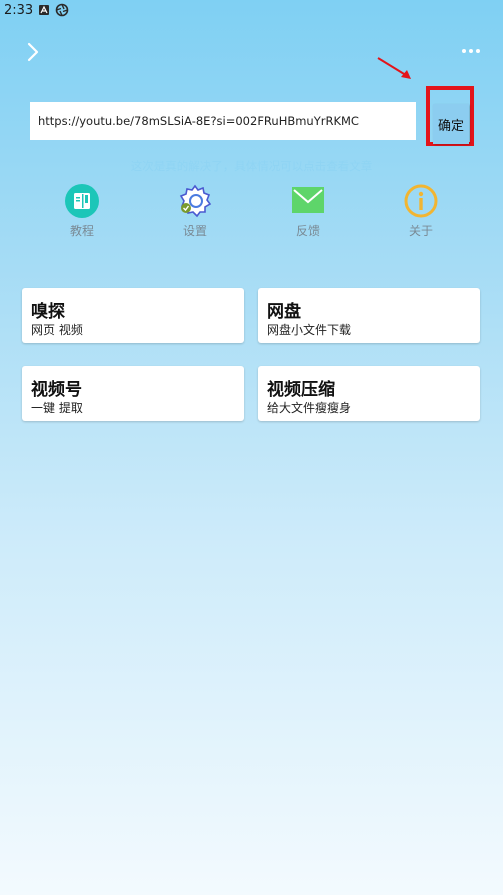  What do you see at coordinates (19, 10) in the screenshot?
I see `status-time: 2:33` at bounding box center [19, 10].